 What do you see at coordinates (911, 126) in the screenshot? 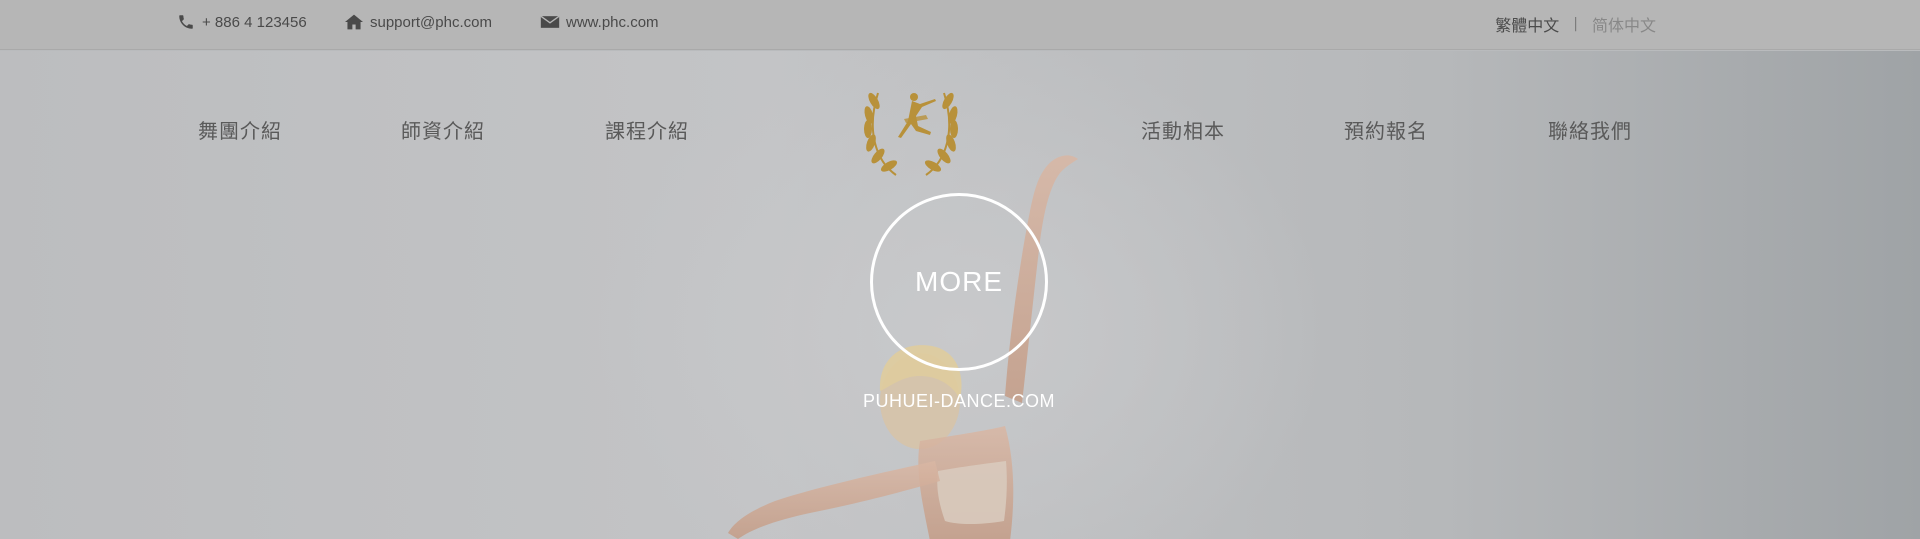
I see `laurel-ballerina-logo` at bounding box center [911, 126].